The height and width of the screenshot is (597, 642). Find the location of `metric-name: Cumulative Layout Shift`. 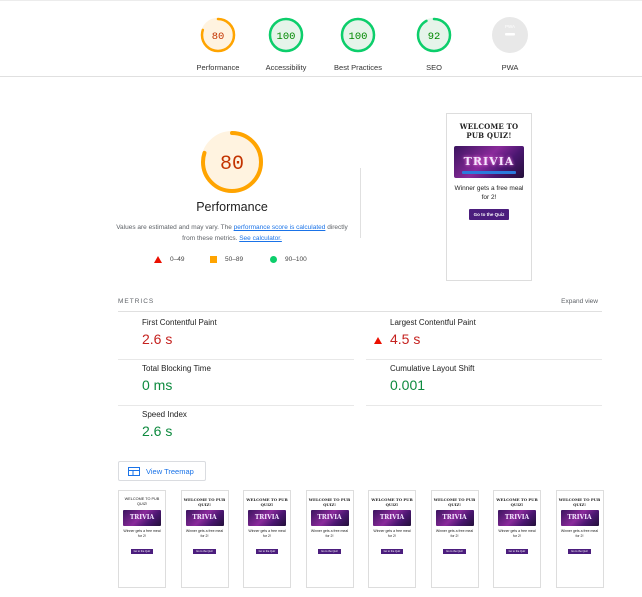

metric-name: Cumulative Layout Shift is located at coordinates (432, 368).